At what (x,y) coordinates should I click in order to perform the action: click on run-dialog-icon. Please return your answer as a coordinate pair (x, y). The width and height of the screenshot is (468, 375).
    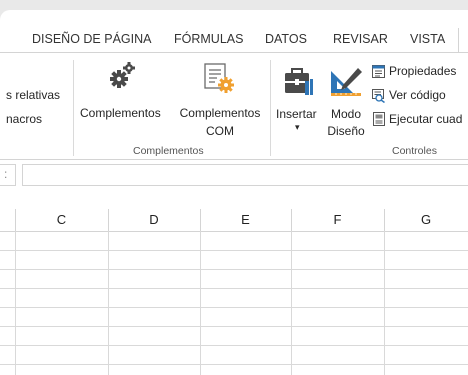
    Looking at the image, I should click on (379, 119).